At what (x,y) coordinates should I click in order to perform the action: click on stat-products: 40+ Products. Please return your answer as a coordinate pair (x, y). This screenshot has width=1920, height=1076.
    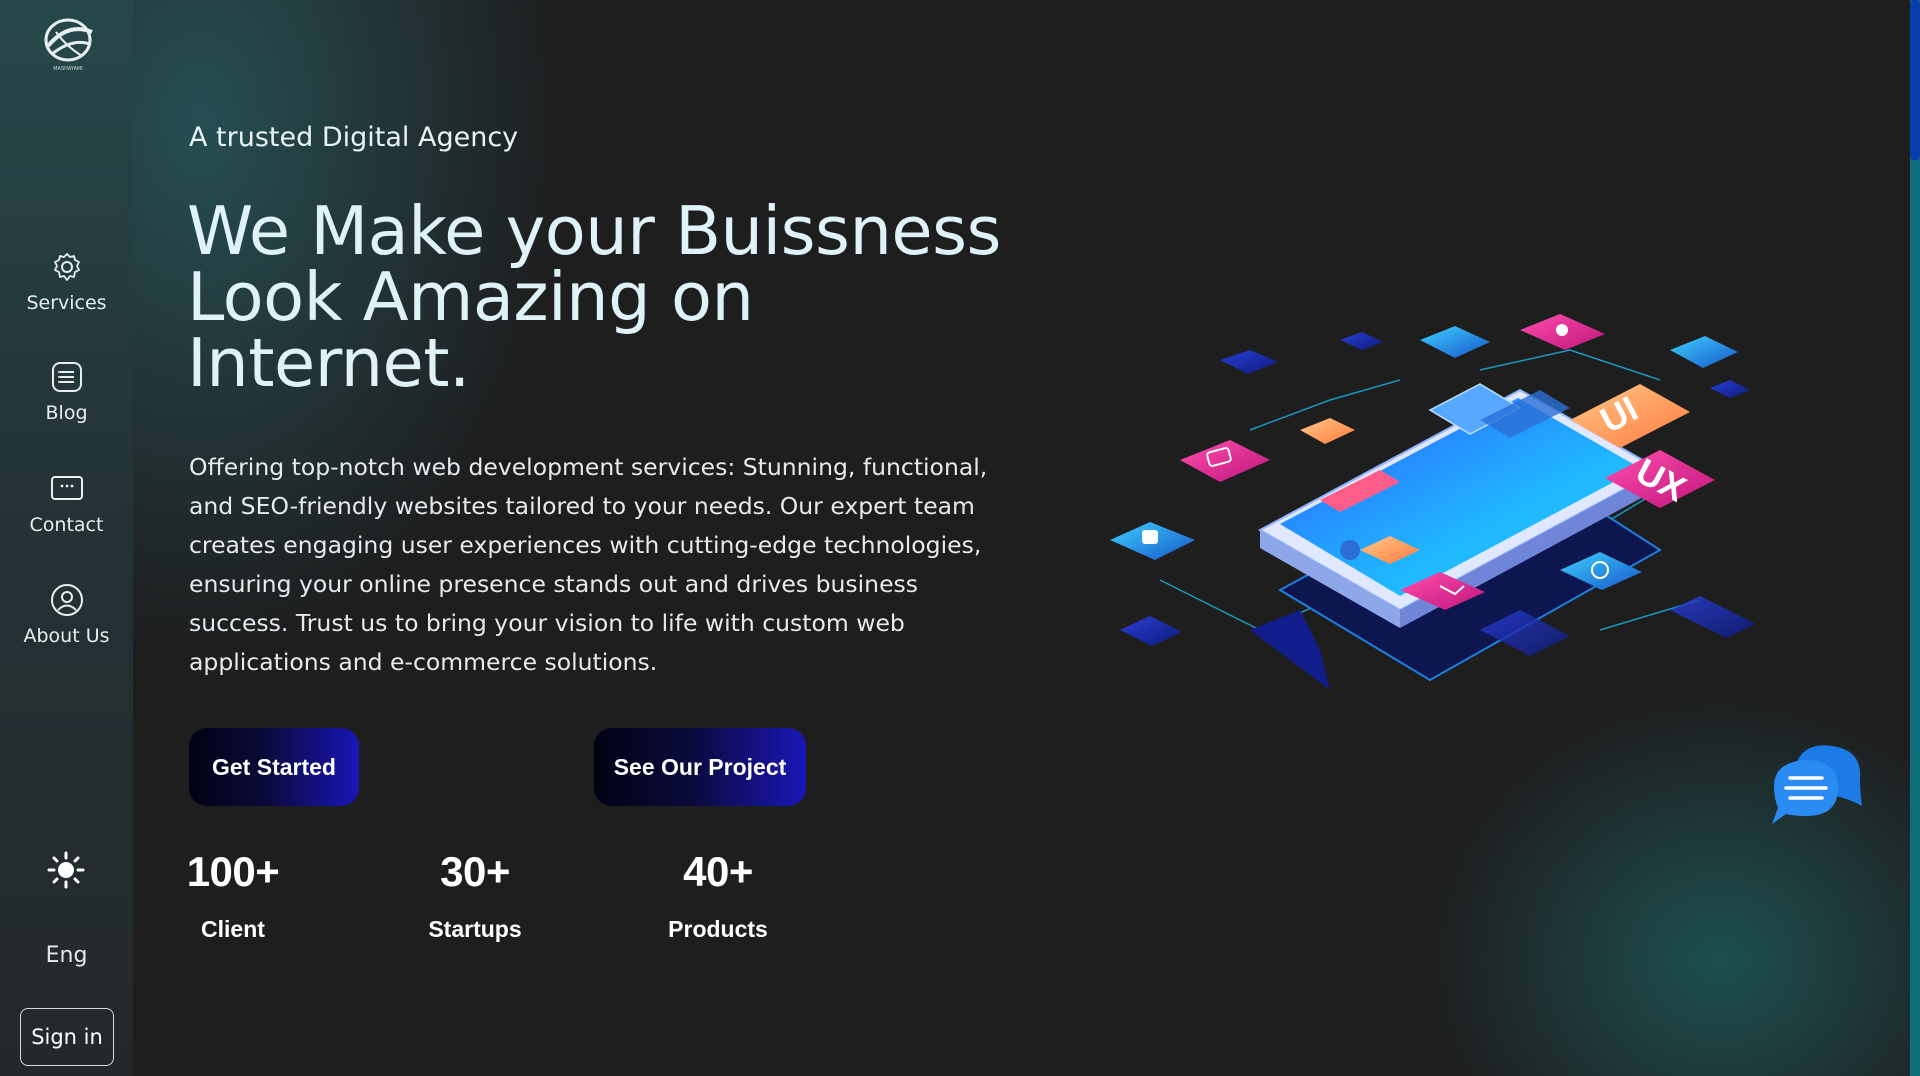
    Looking at the image, I should click on (718, 895).